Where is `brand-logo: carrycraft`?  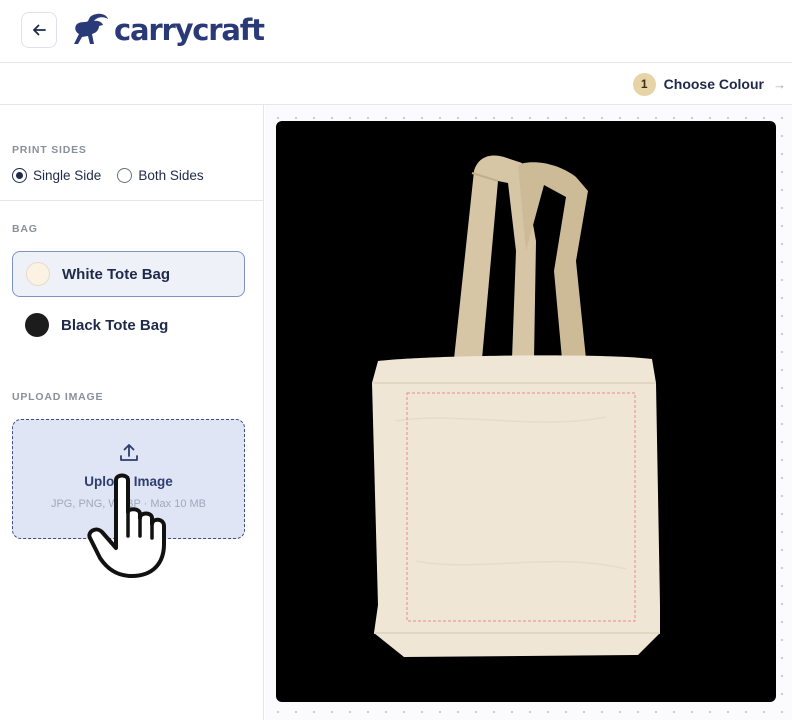 brand-logo: carrycraft is located at coordinates (166, 31).